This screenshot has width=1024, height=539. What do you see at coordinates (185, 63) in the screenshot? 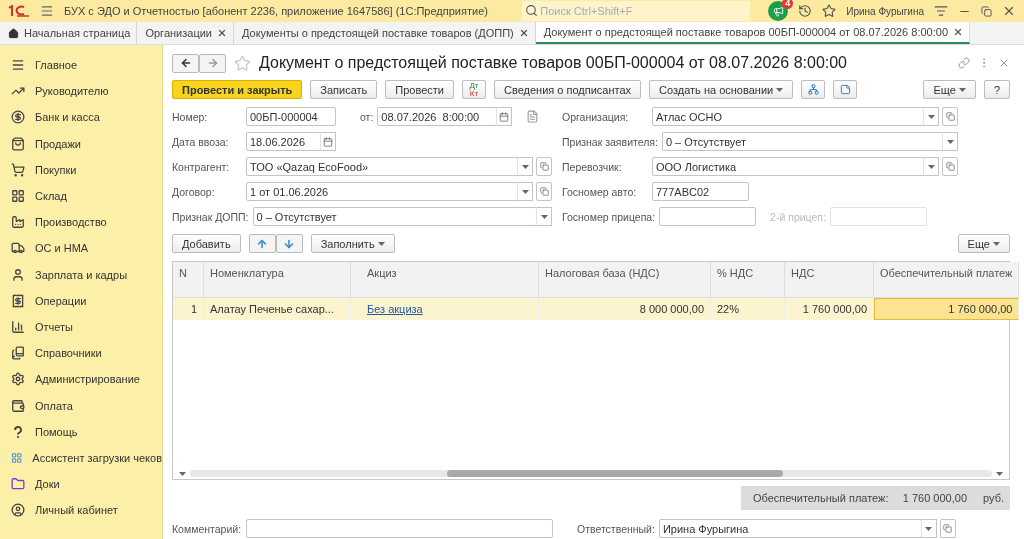
I see `back-button` at bounding box center [185, 63].